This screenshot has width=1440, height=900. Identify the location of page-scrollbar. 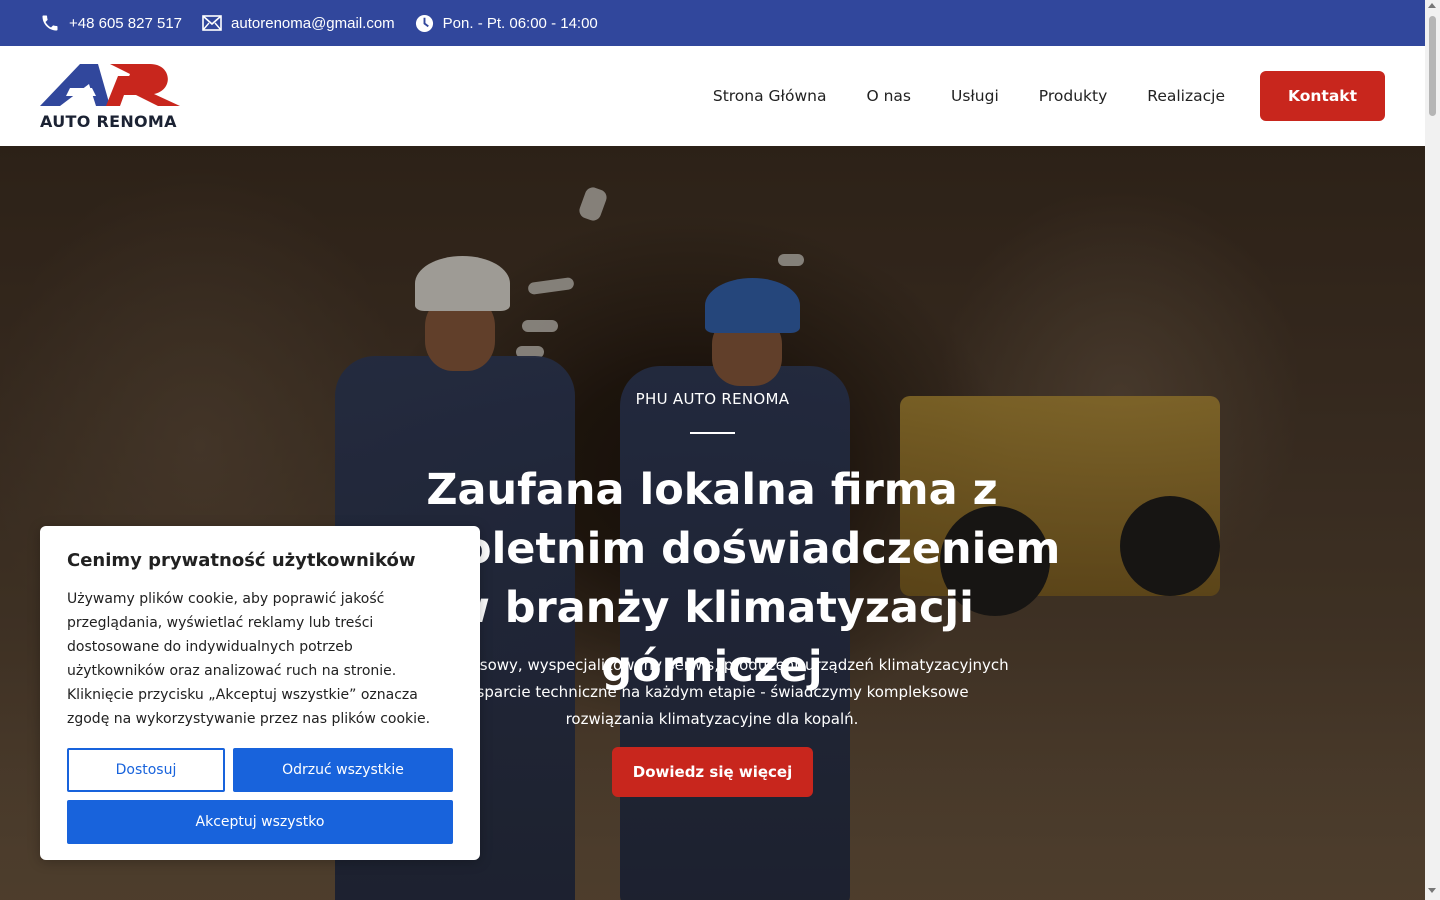
(1432, 450).